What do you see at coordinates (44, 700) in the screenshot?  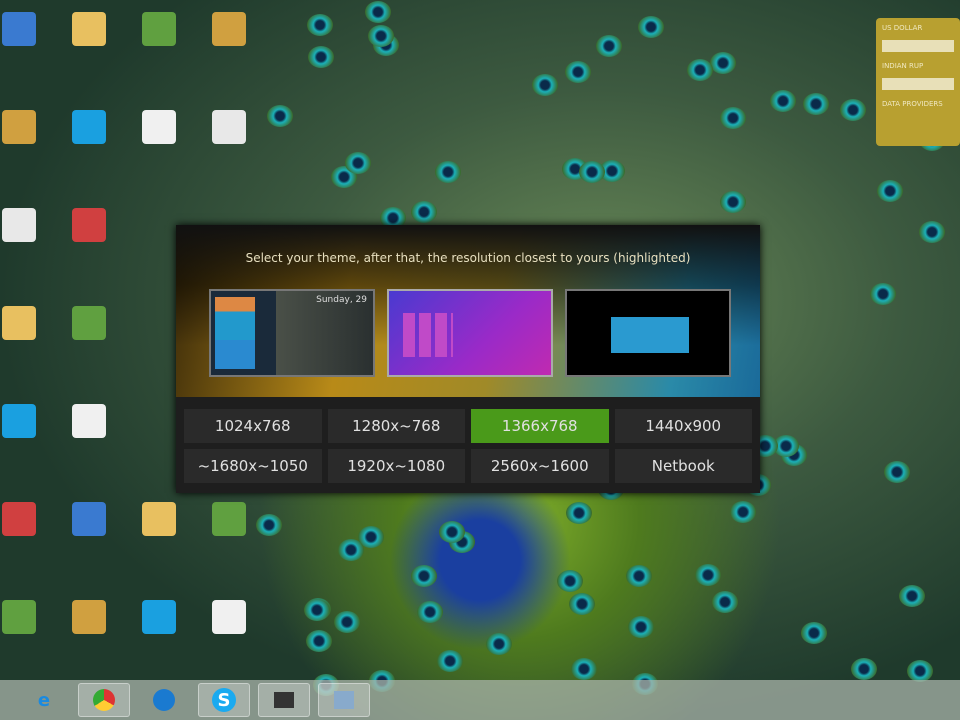 I see `ie-icon: e` at bounding box center [44, 700].